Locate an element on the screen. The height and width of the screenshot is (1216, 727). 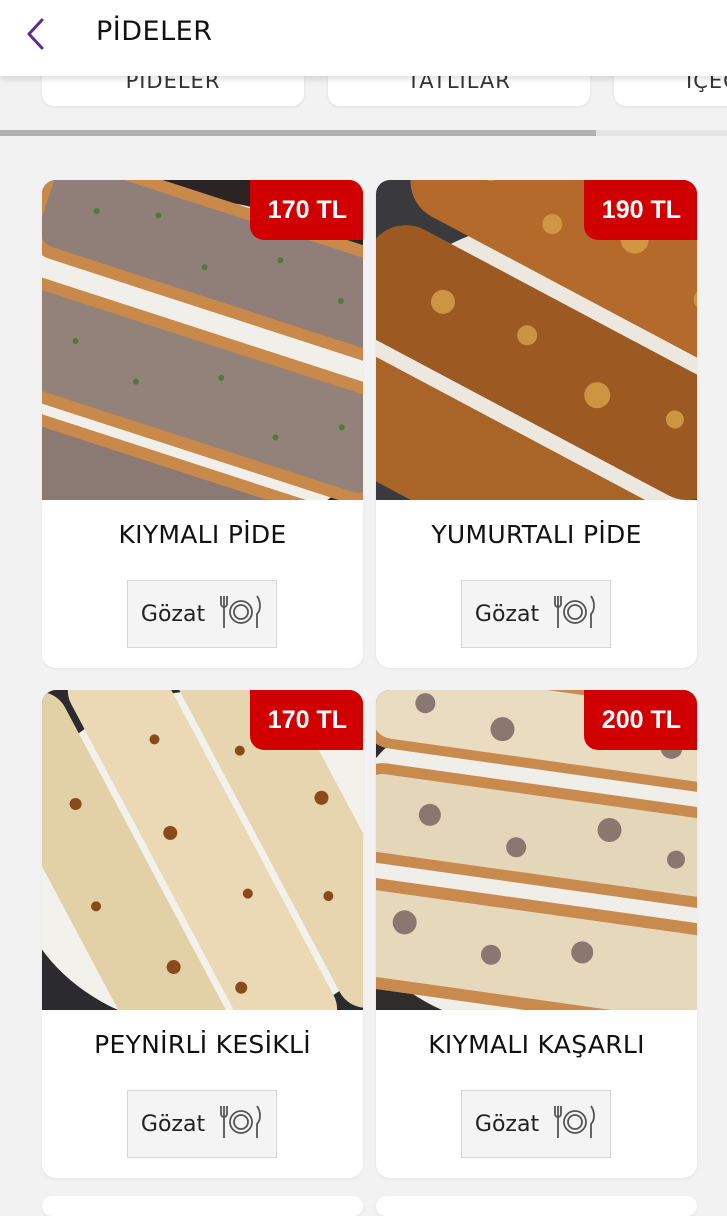
chevron-left-icon is located at coordinates (36, 36).